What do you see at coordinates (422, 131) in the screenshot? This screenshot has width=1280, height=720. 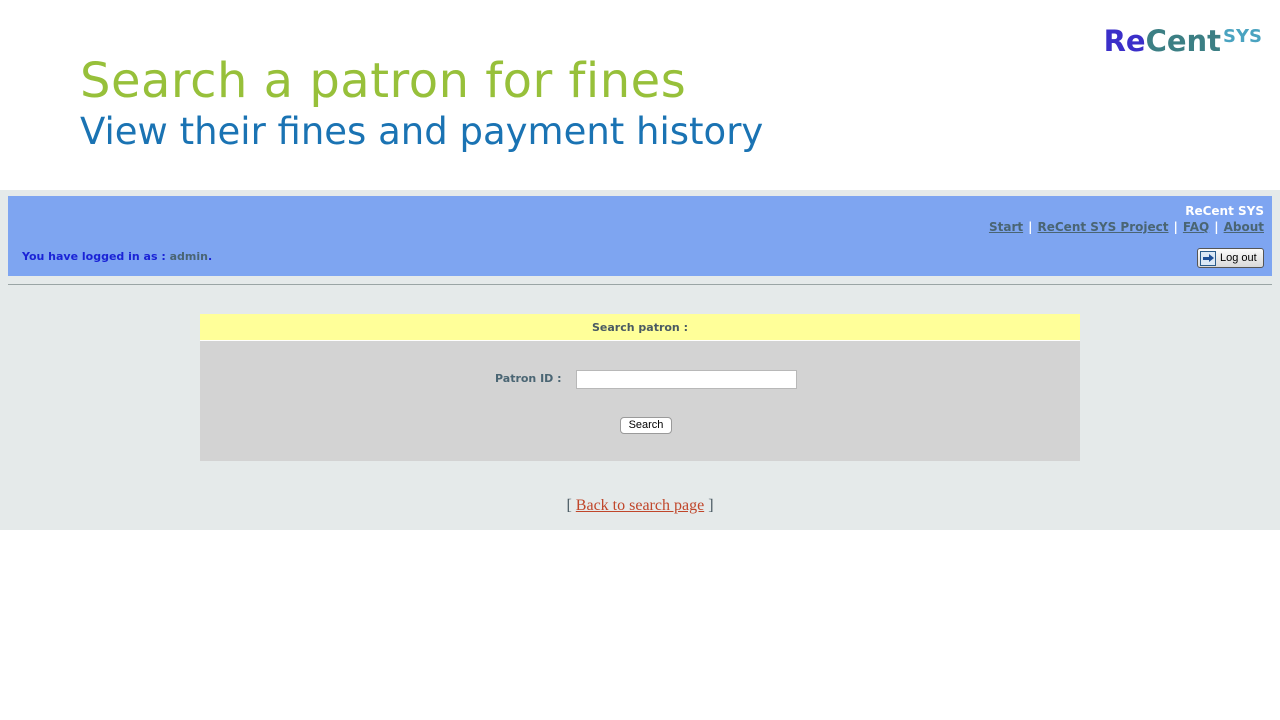 I see `slide-subtitle: View their fines and payment history` at bounding box center [422, 131].